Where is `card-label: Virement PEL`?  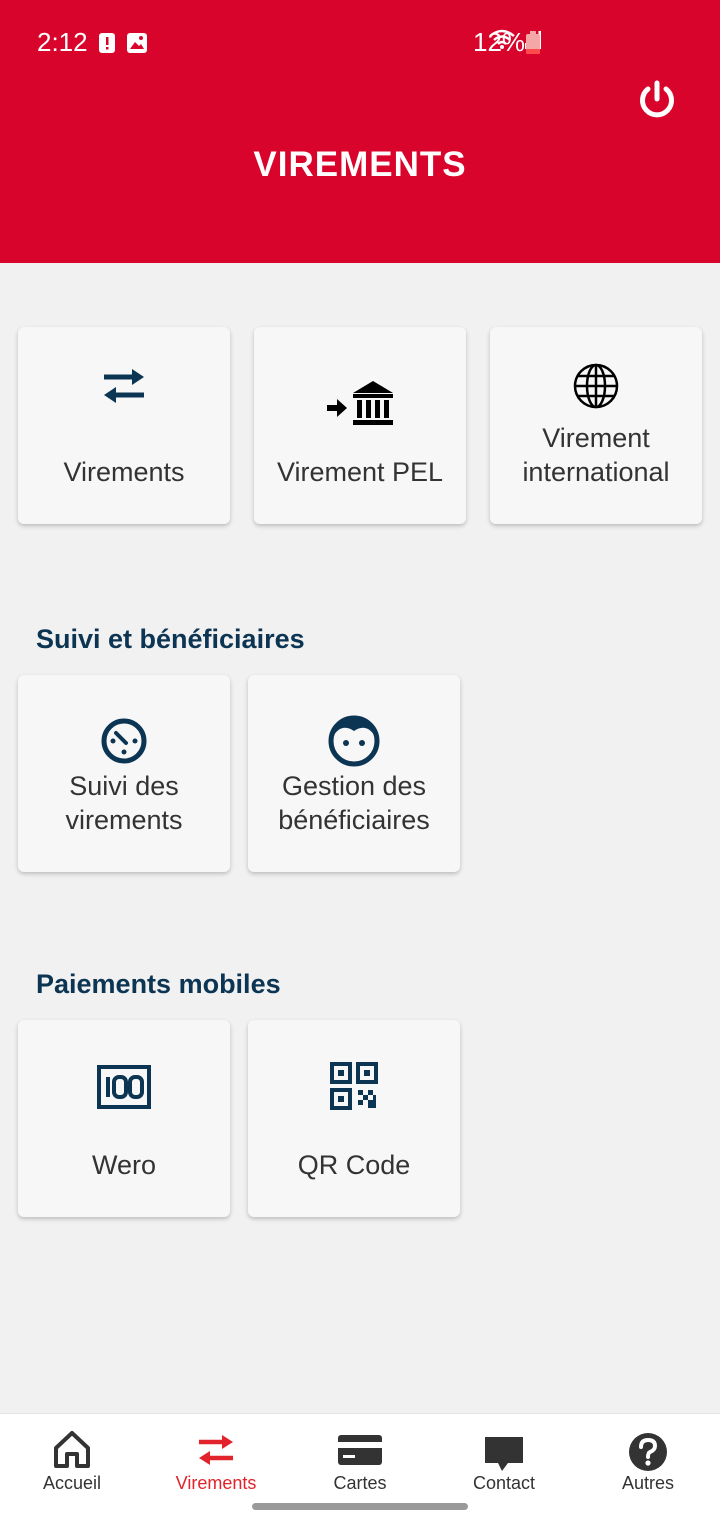 card-label: Virement PEL is located at coordinates (360, 472).